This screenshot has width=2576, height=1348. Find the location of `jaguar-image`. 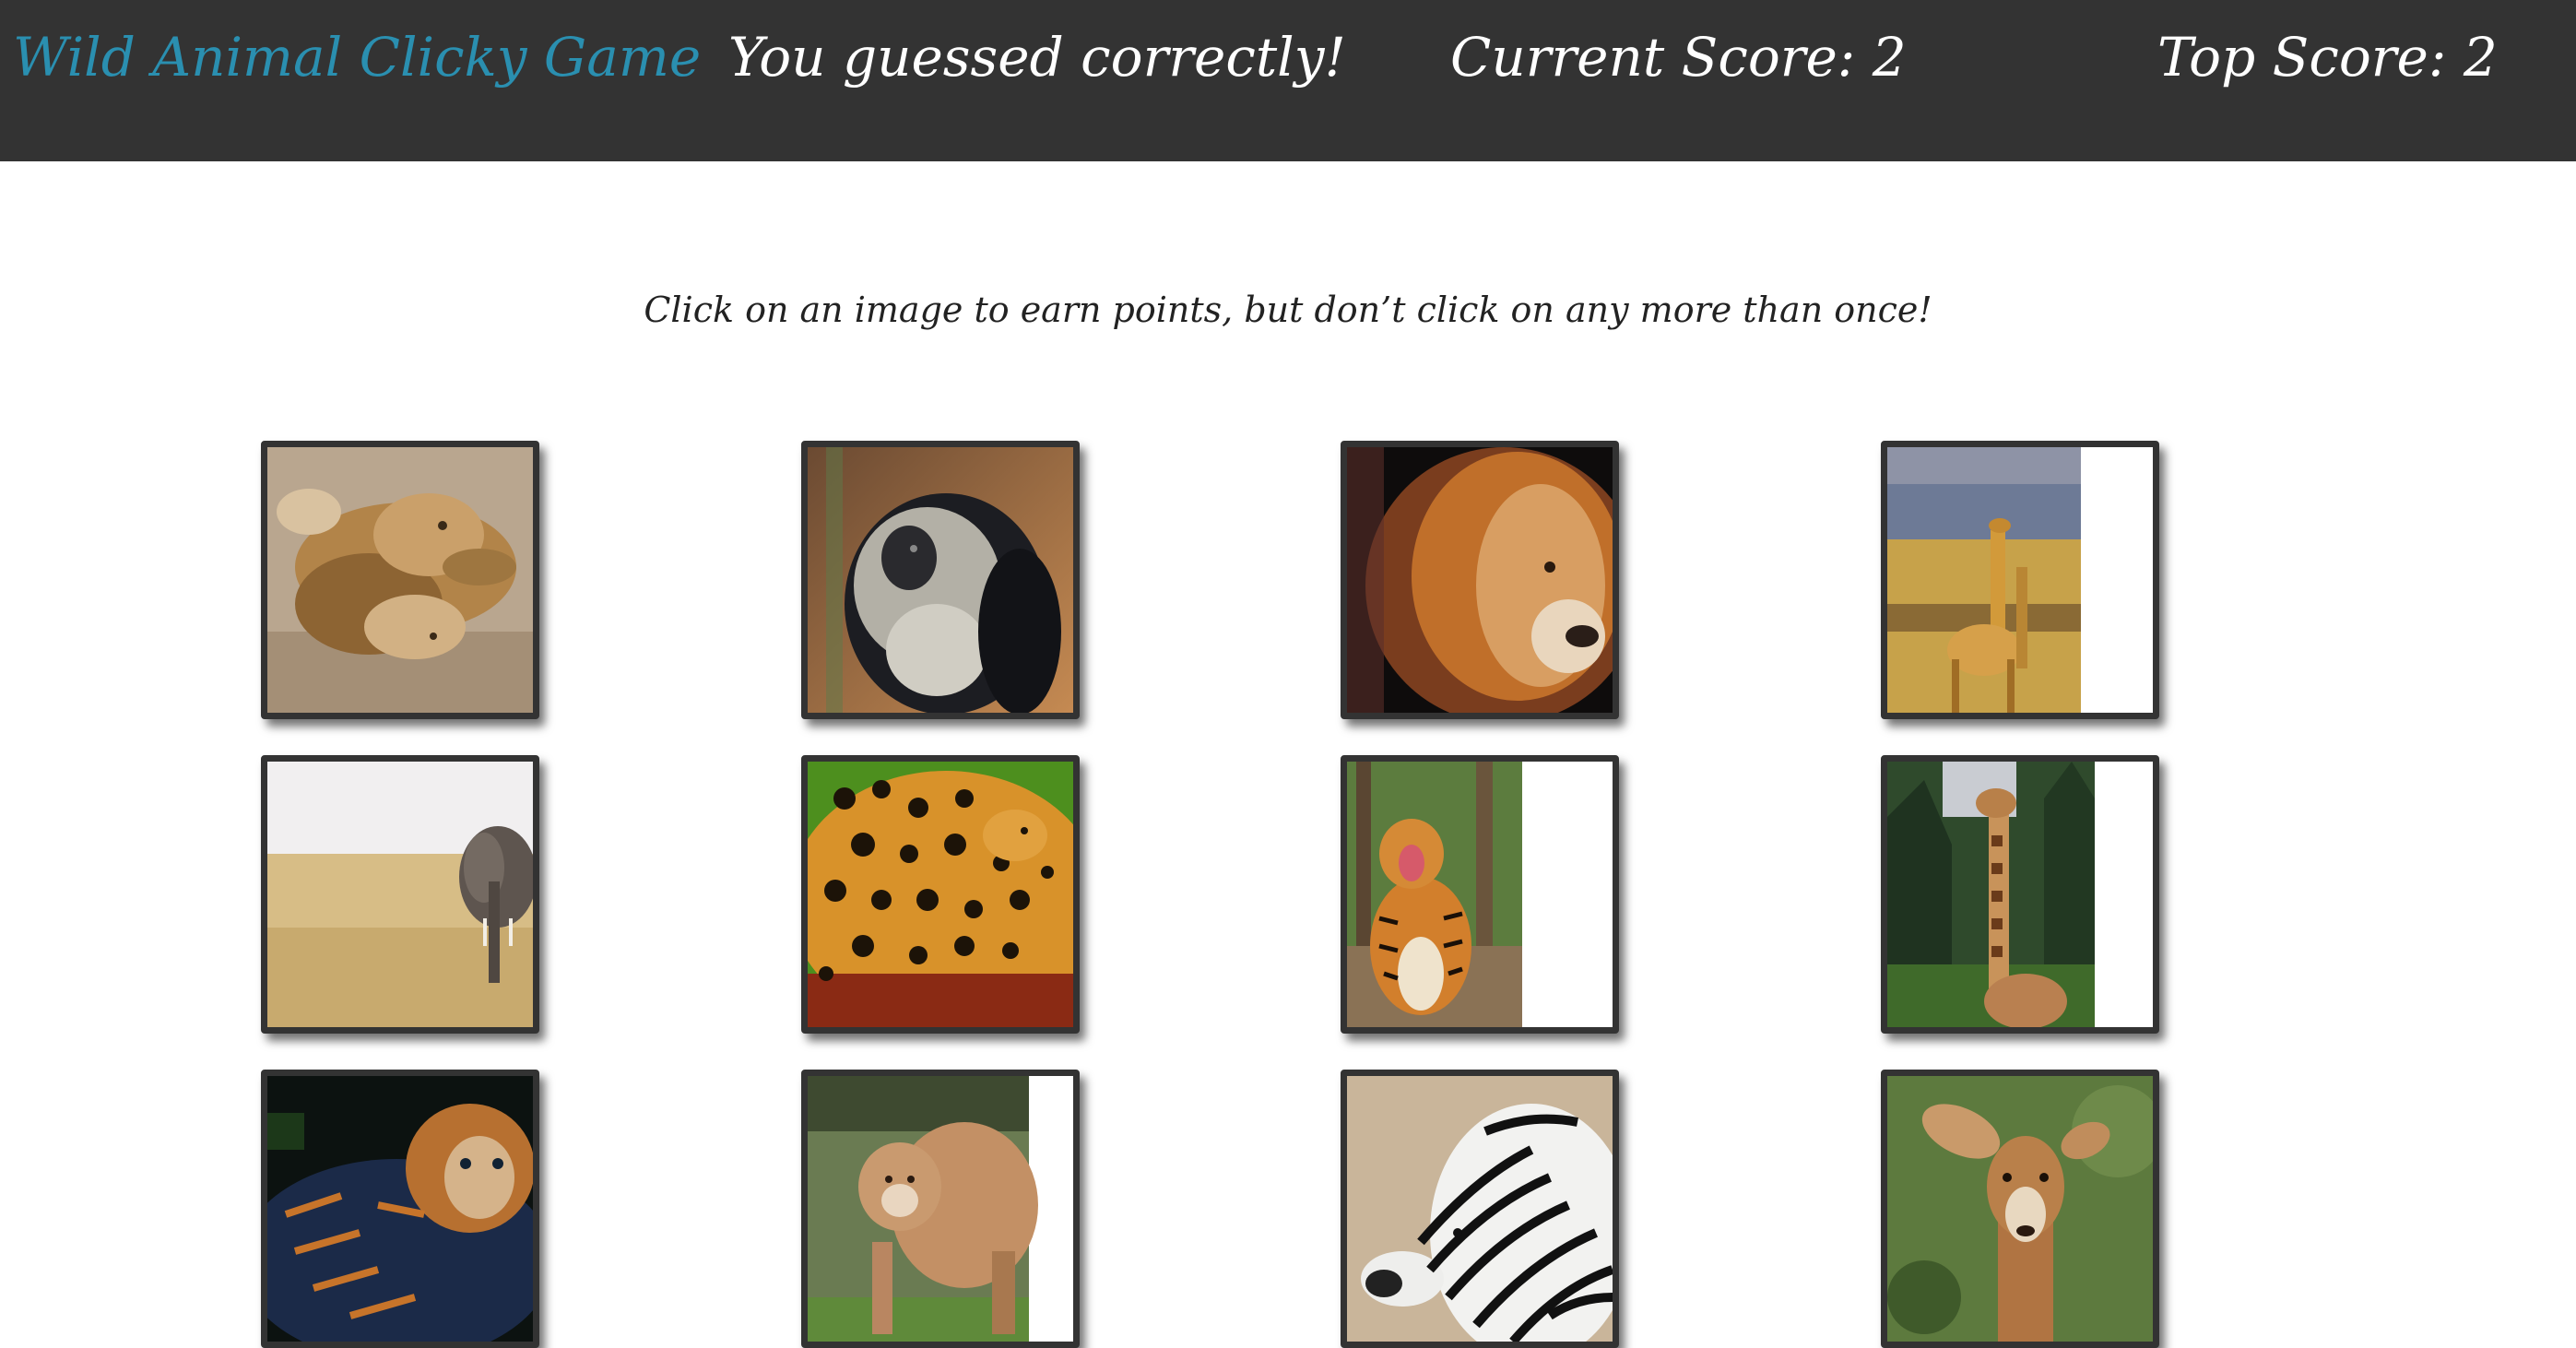

jaguar-image is located at coordinates (940, 894).